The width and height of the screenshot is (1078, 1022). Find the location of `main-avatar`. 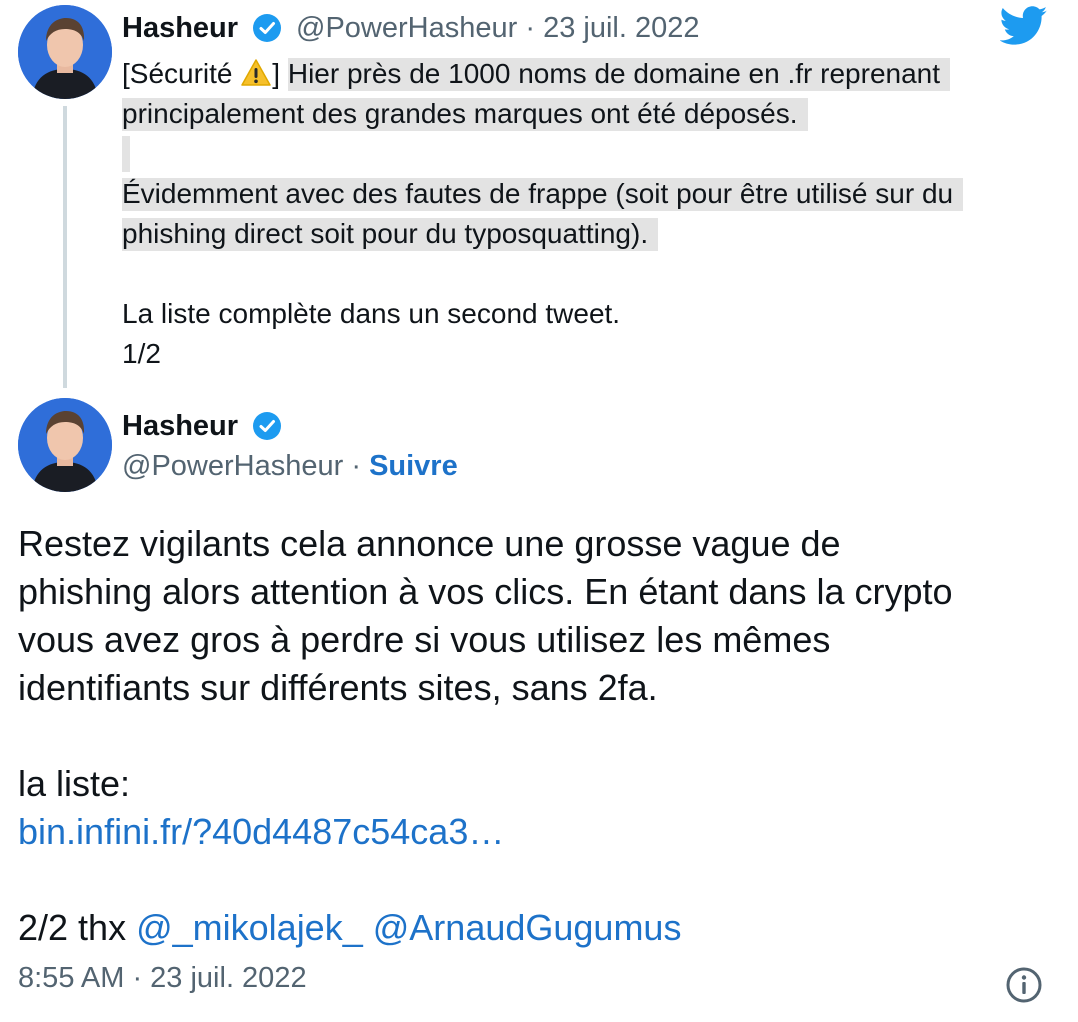

main-avatar is located at coordinates (65, 445).